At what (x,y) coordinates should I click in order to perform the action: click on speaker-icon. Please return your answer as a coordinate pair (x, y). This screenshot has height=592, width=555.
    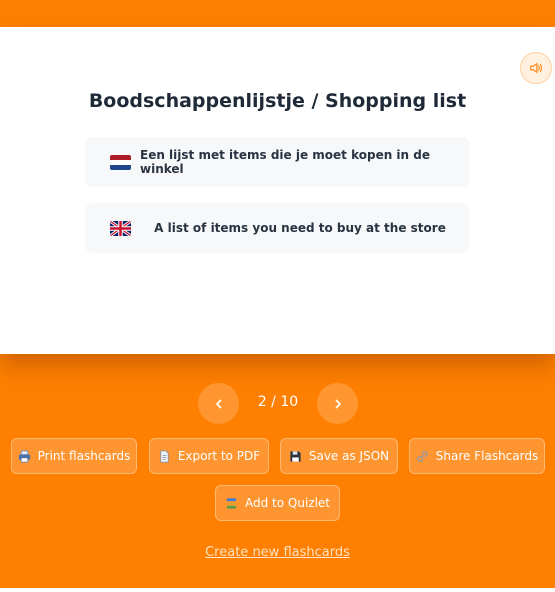
    Looking at the image, I should click on (536, 68).